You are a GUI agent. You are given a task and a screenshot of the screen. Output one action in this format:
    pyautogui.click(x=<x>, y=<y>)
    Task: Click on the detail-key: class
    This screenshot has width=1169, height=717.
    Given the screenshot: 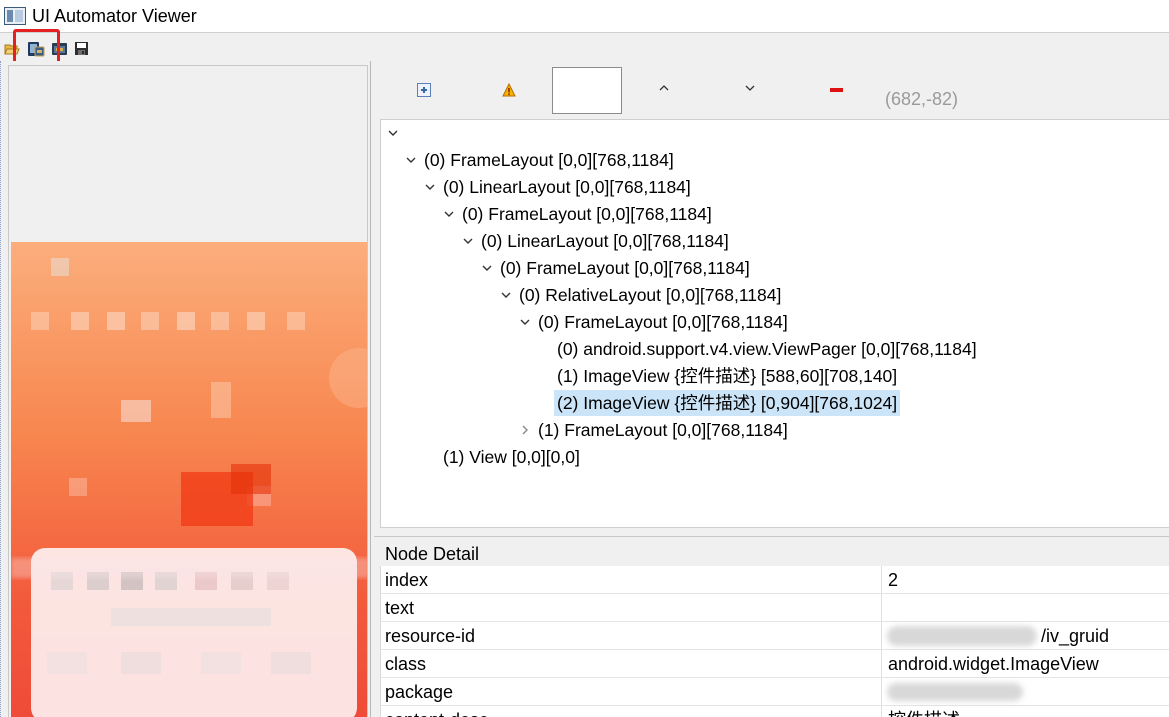 What is the action you would take?
    pyautogui.click(x=406, y=664)
    